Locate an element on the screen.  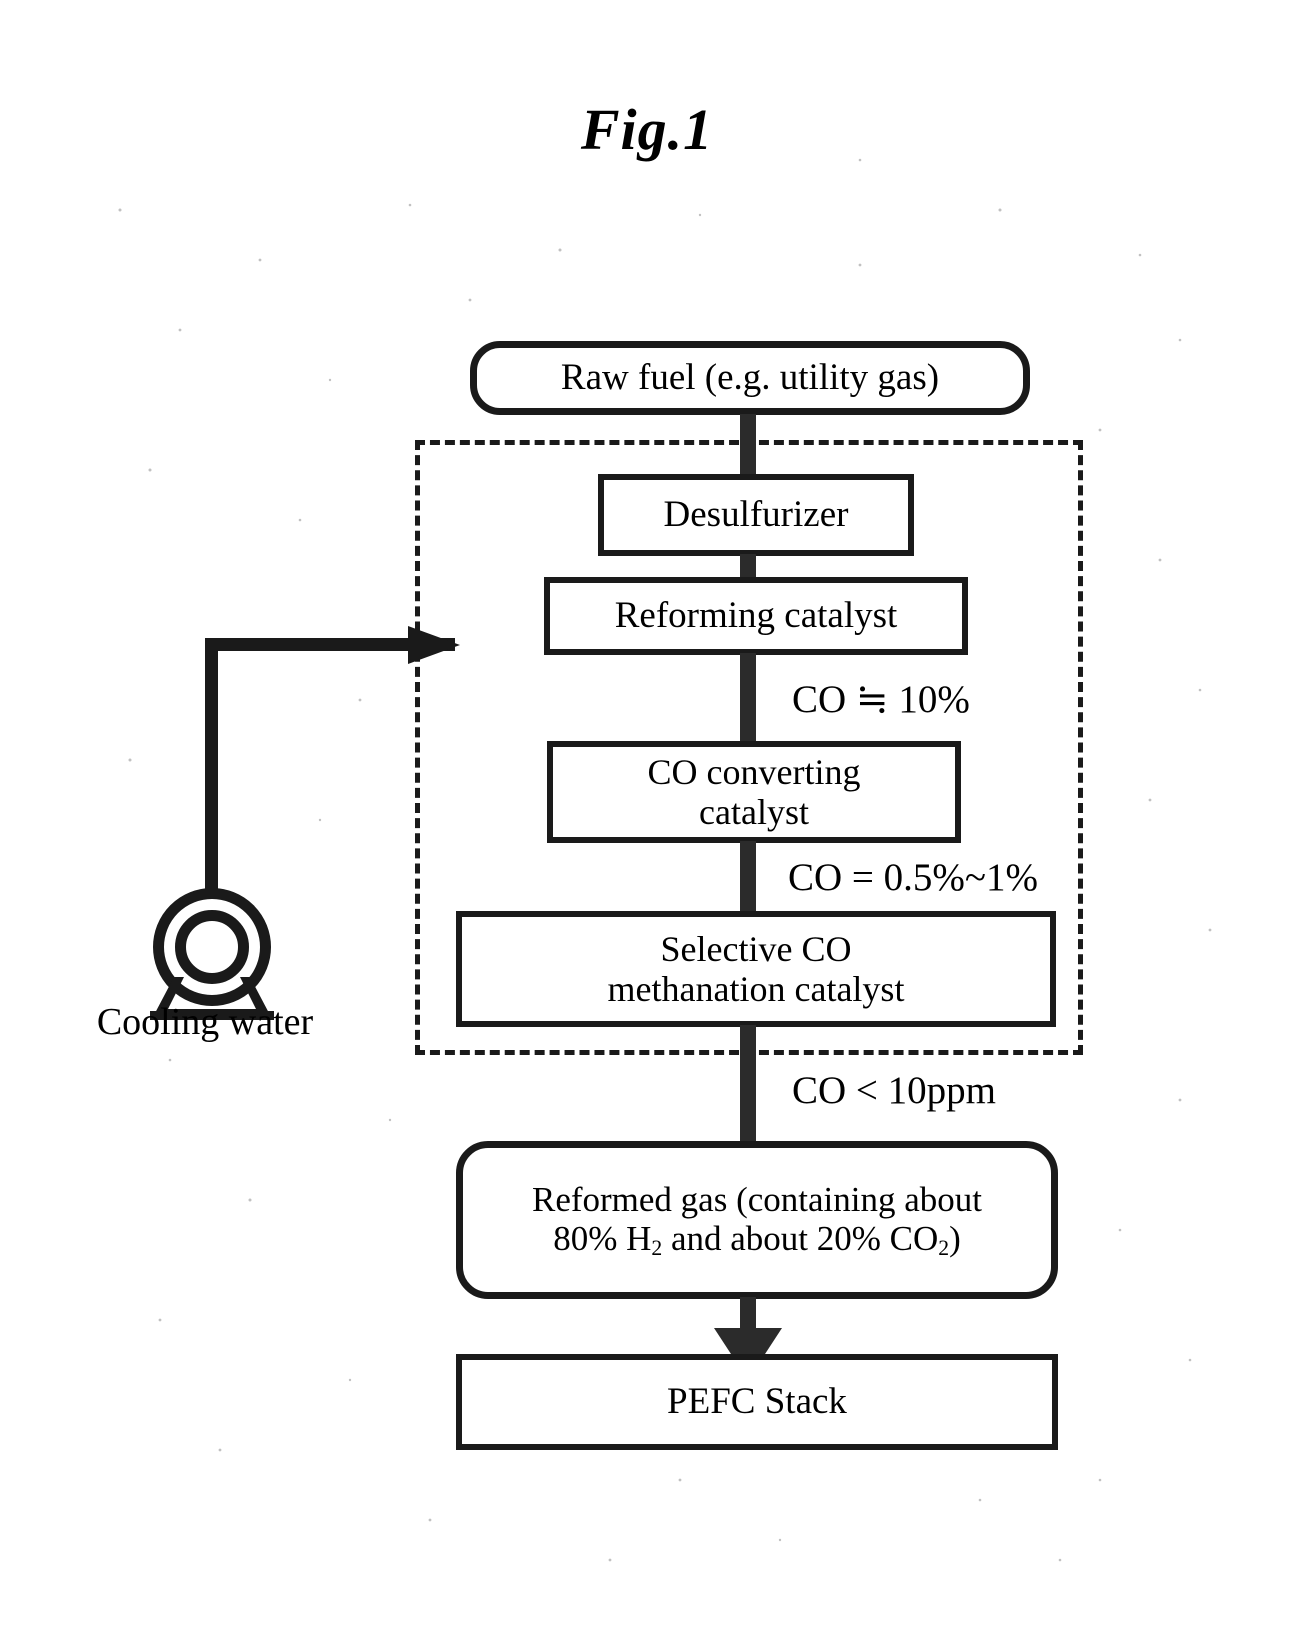
reformed-gas-close-paren: ) is located at coordinates (955, 1239).